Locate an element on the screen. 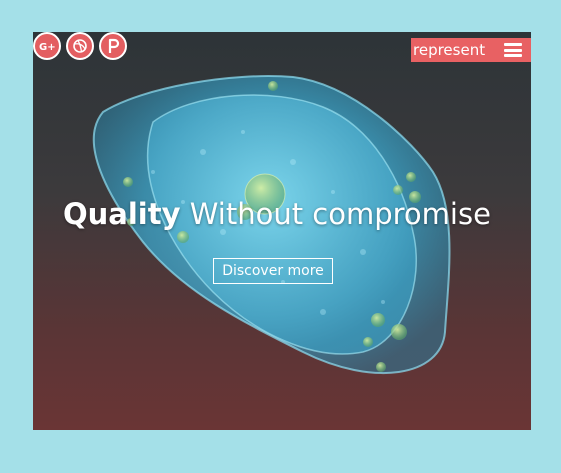 Image resolution: width=561 pixels, height=473 pixels. google-plus-icon: G+ is located at coordinates (47, 47).